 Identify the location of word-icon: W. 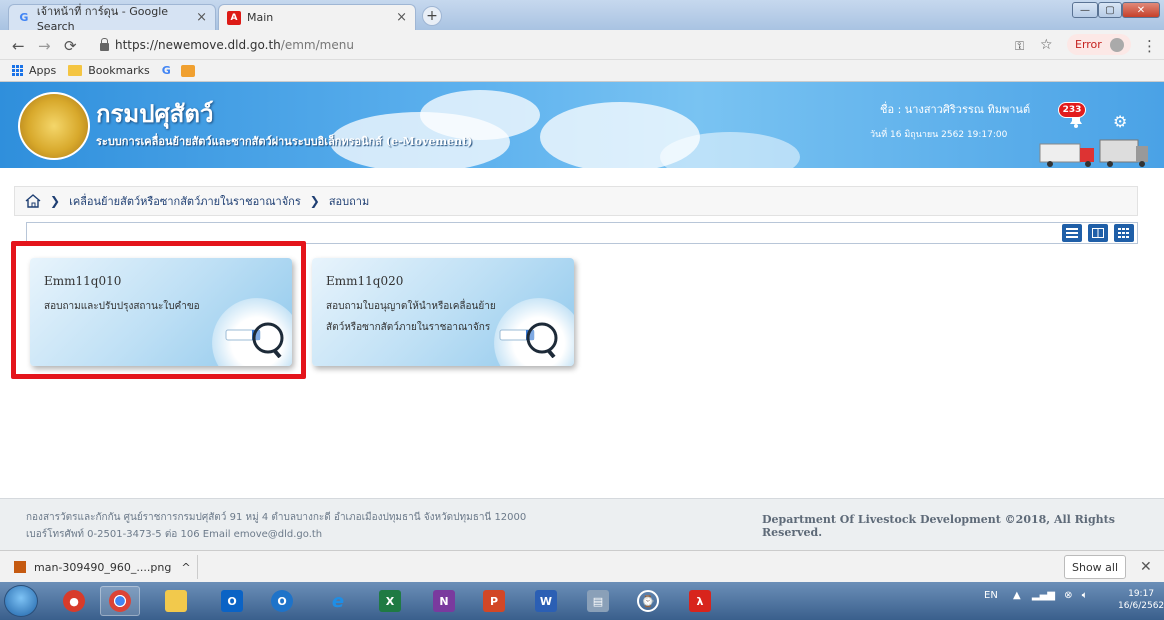
(546, 601).